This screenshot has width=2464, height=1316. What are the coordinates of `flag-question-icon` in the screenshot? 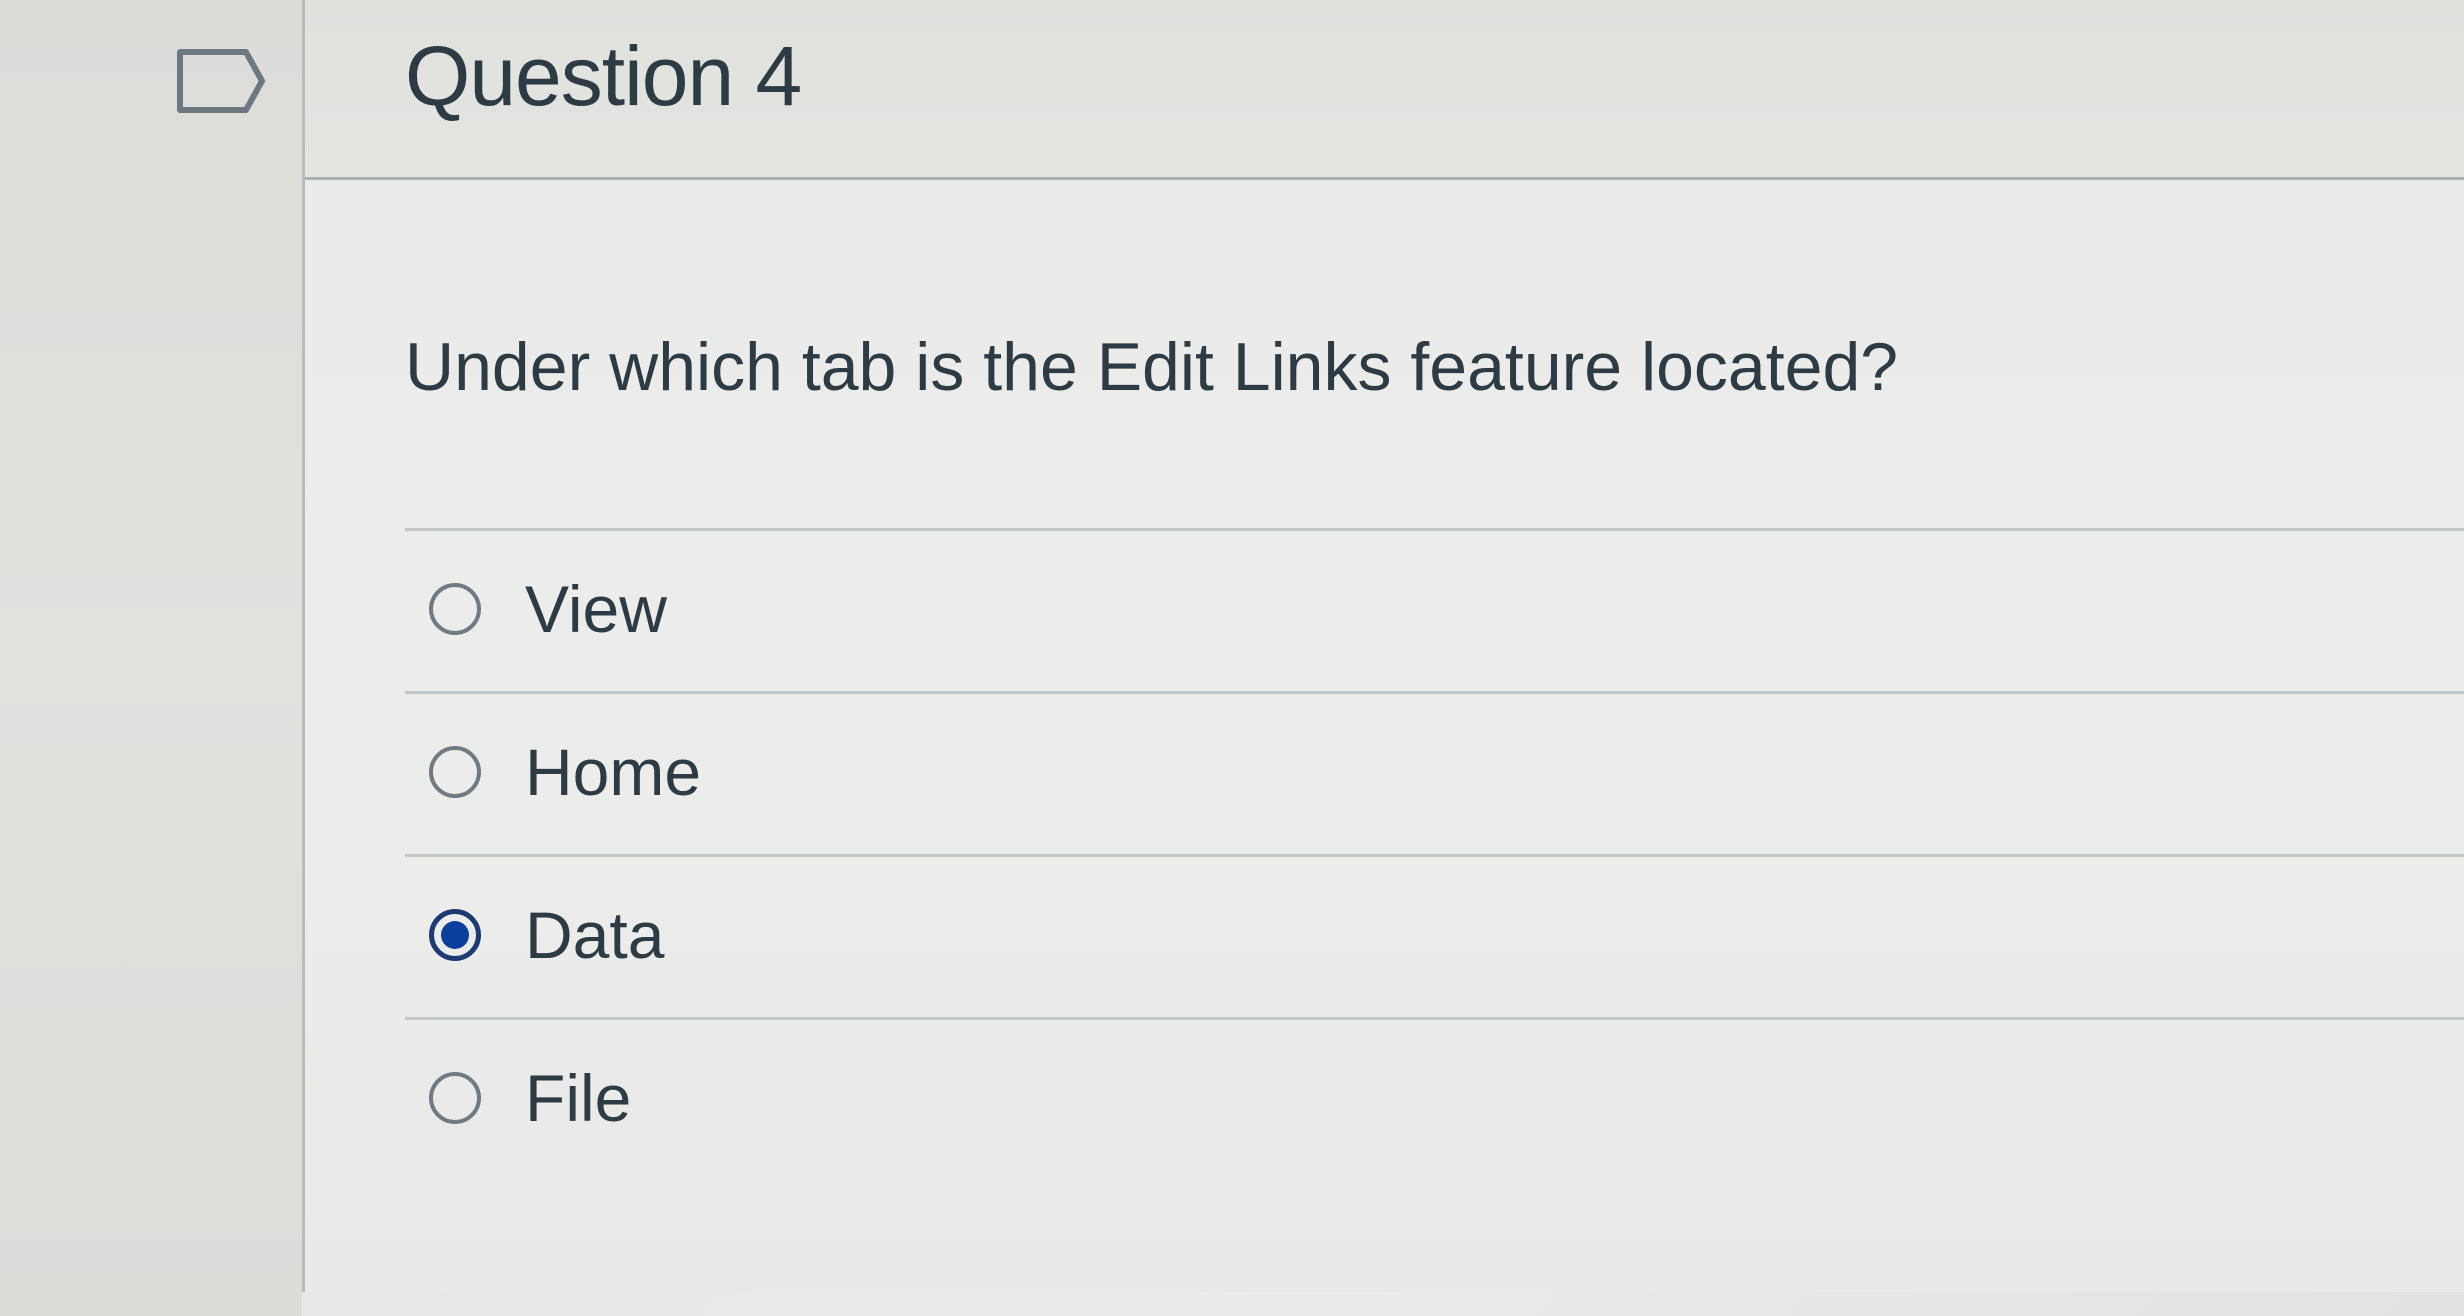 It's located at (221, 81).